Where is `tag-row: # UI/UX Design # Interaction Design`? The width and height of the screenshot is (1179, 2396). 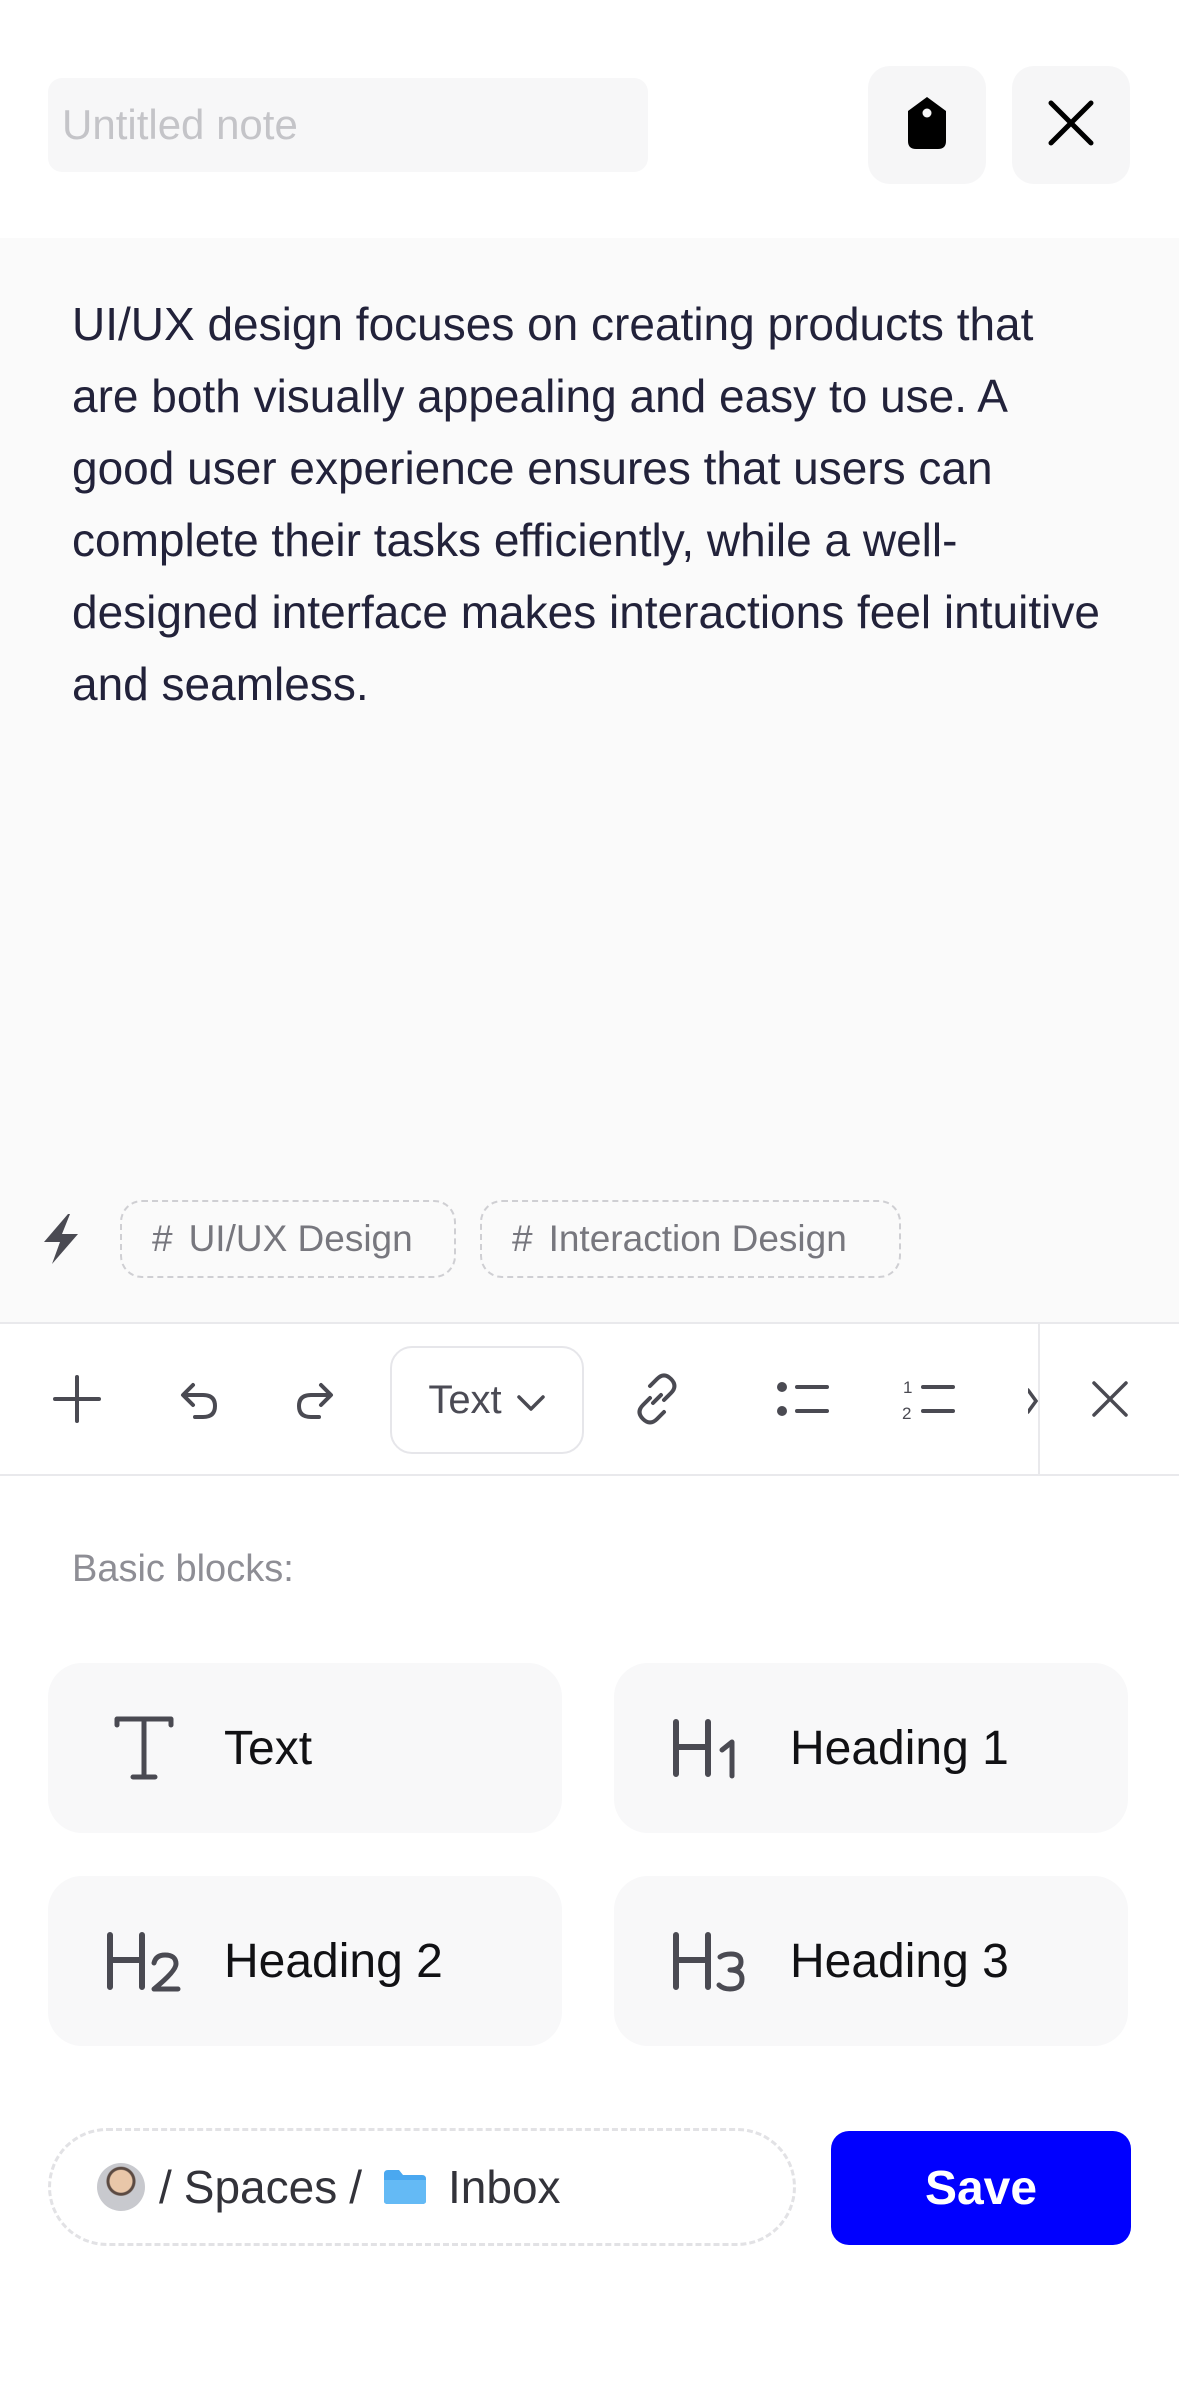 tag-row: # UI/UX Design # Interaction Design is located at coordinates (589, 1240).